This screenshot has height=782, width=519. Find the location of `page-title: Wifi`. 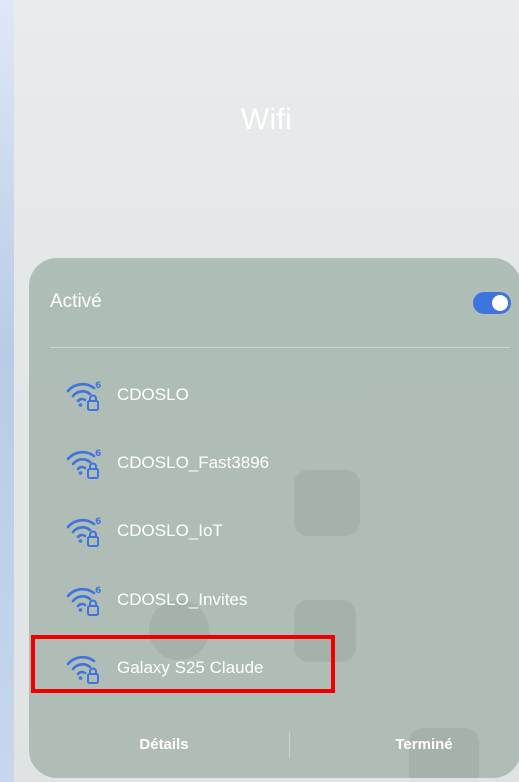

page-title: Wifi is located at coordinates (266, 119).